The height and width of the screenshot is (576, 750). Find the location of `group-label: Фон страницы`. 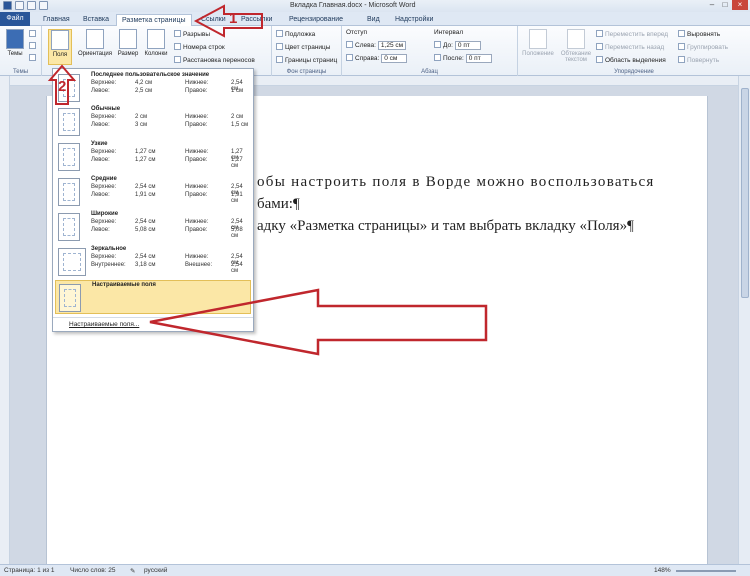

group-label: Фон страницы is located at coordinates (306, 72).